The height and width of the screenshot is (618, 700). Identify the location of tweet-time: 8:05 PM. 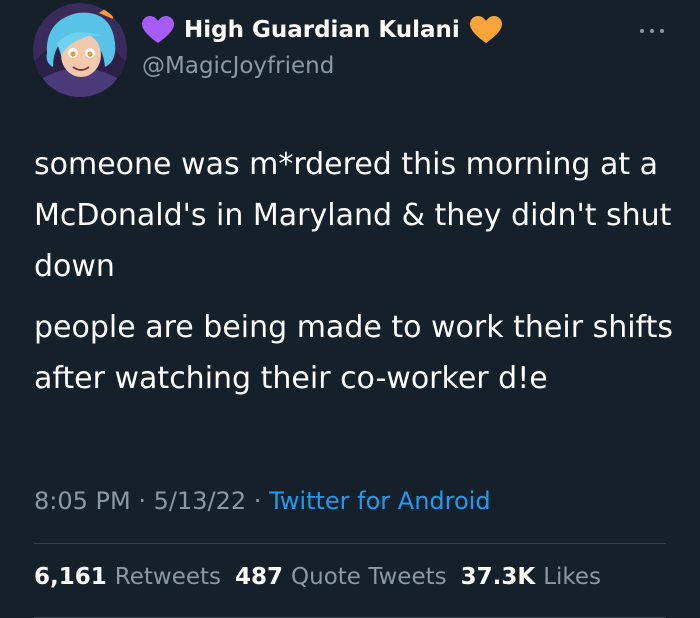
(82, 501).